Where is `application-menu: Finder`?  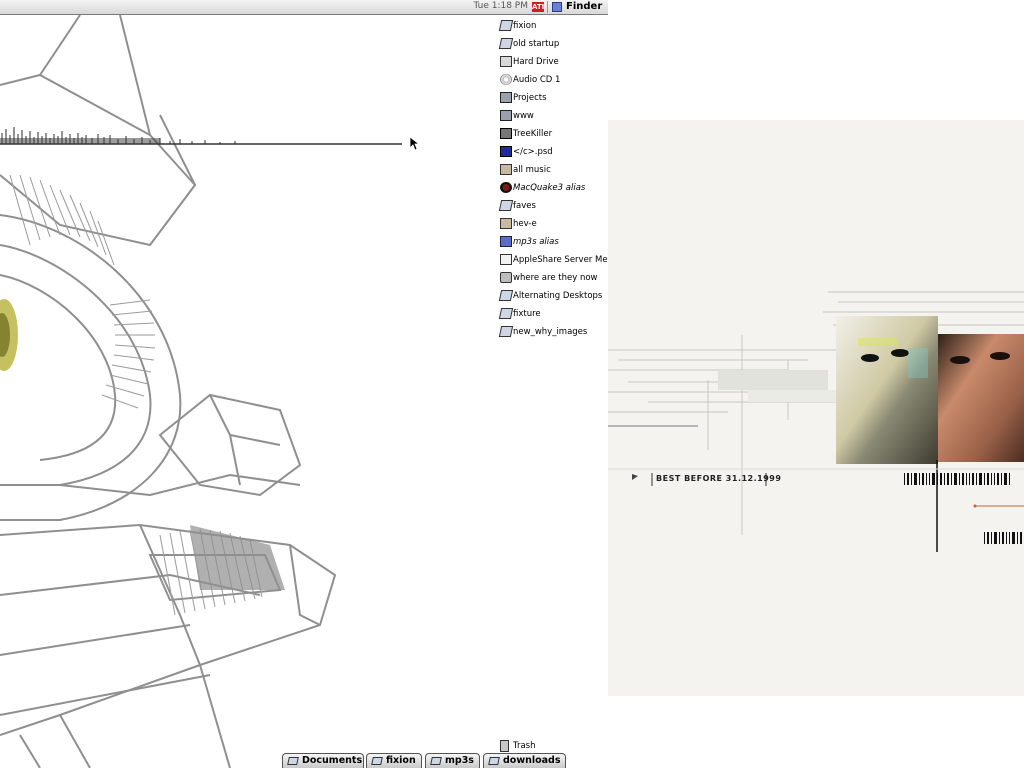
application-menu: Finder is located at coordinates (578, 7).